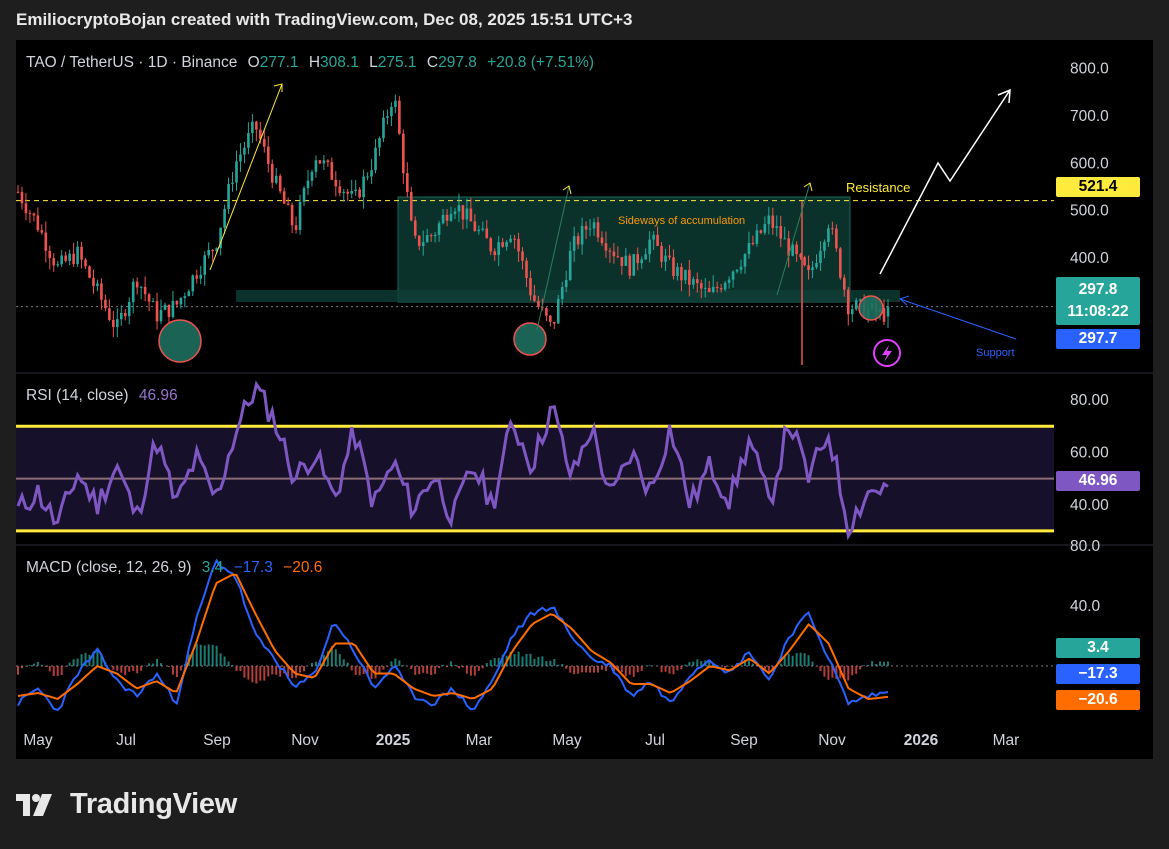 The image size is (1169, 849). Describe the element at coordinates (131, 62) in the screenshot. I see `symbol-label: TAO / TetherUS · 1D · Binance` at that location.